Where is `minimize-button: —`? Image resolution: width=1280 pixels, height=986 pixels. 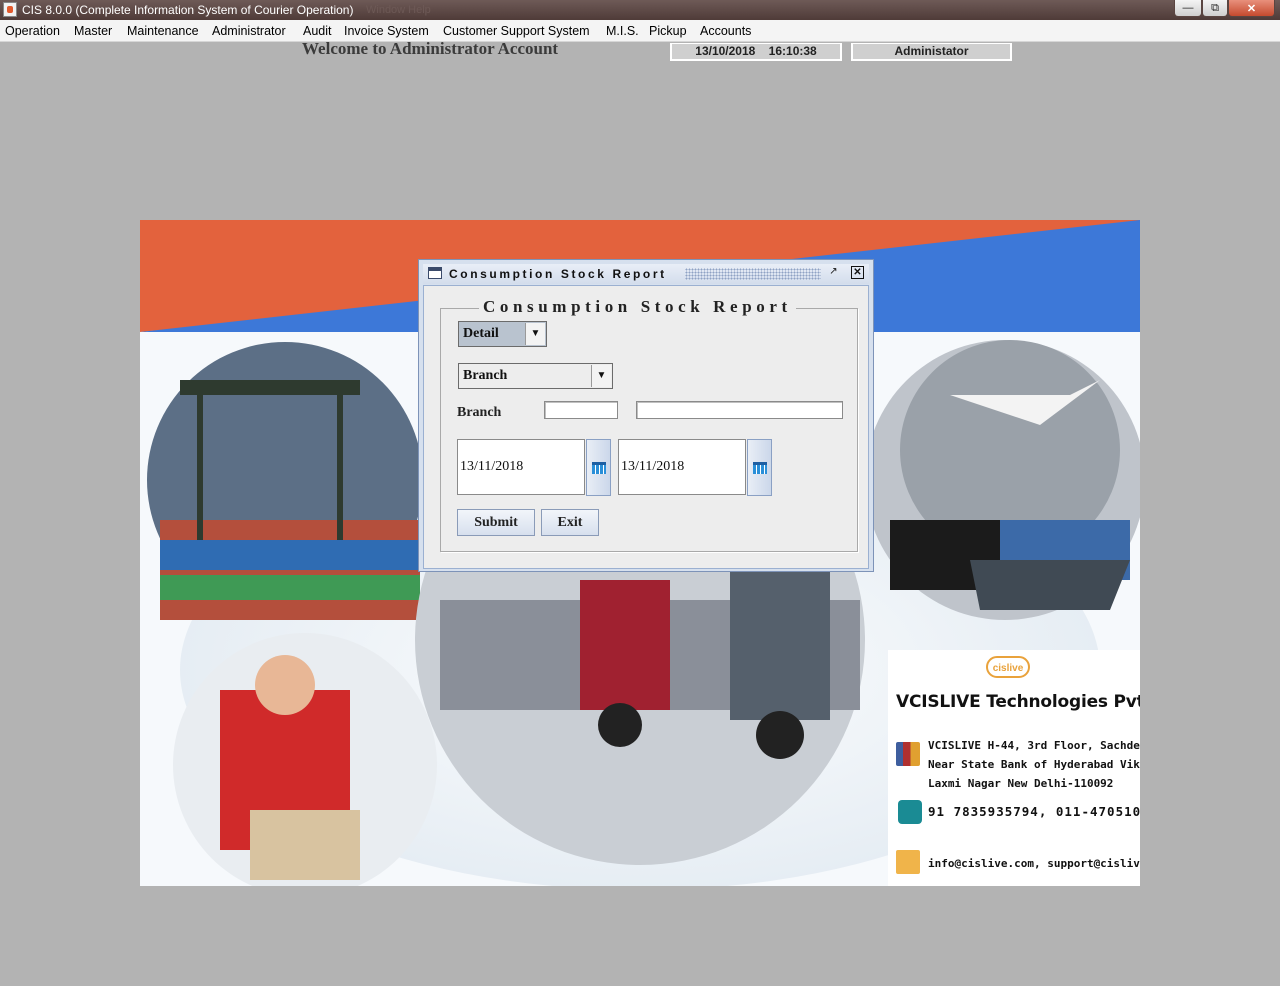
minimize-button: — is located at coordinates (1188, 8).